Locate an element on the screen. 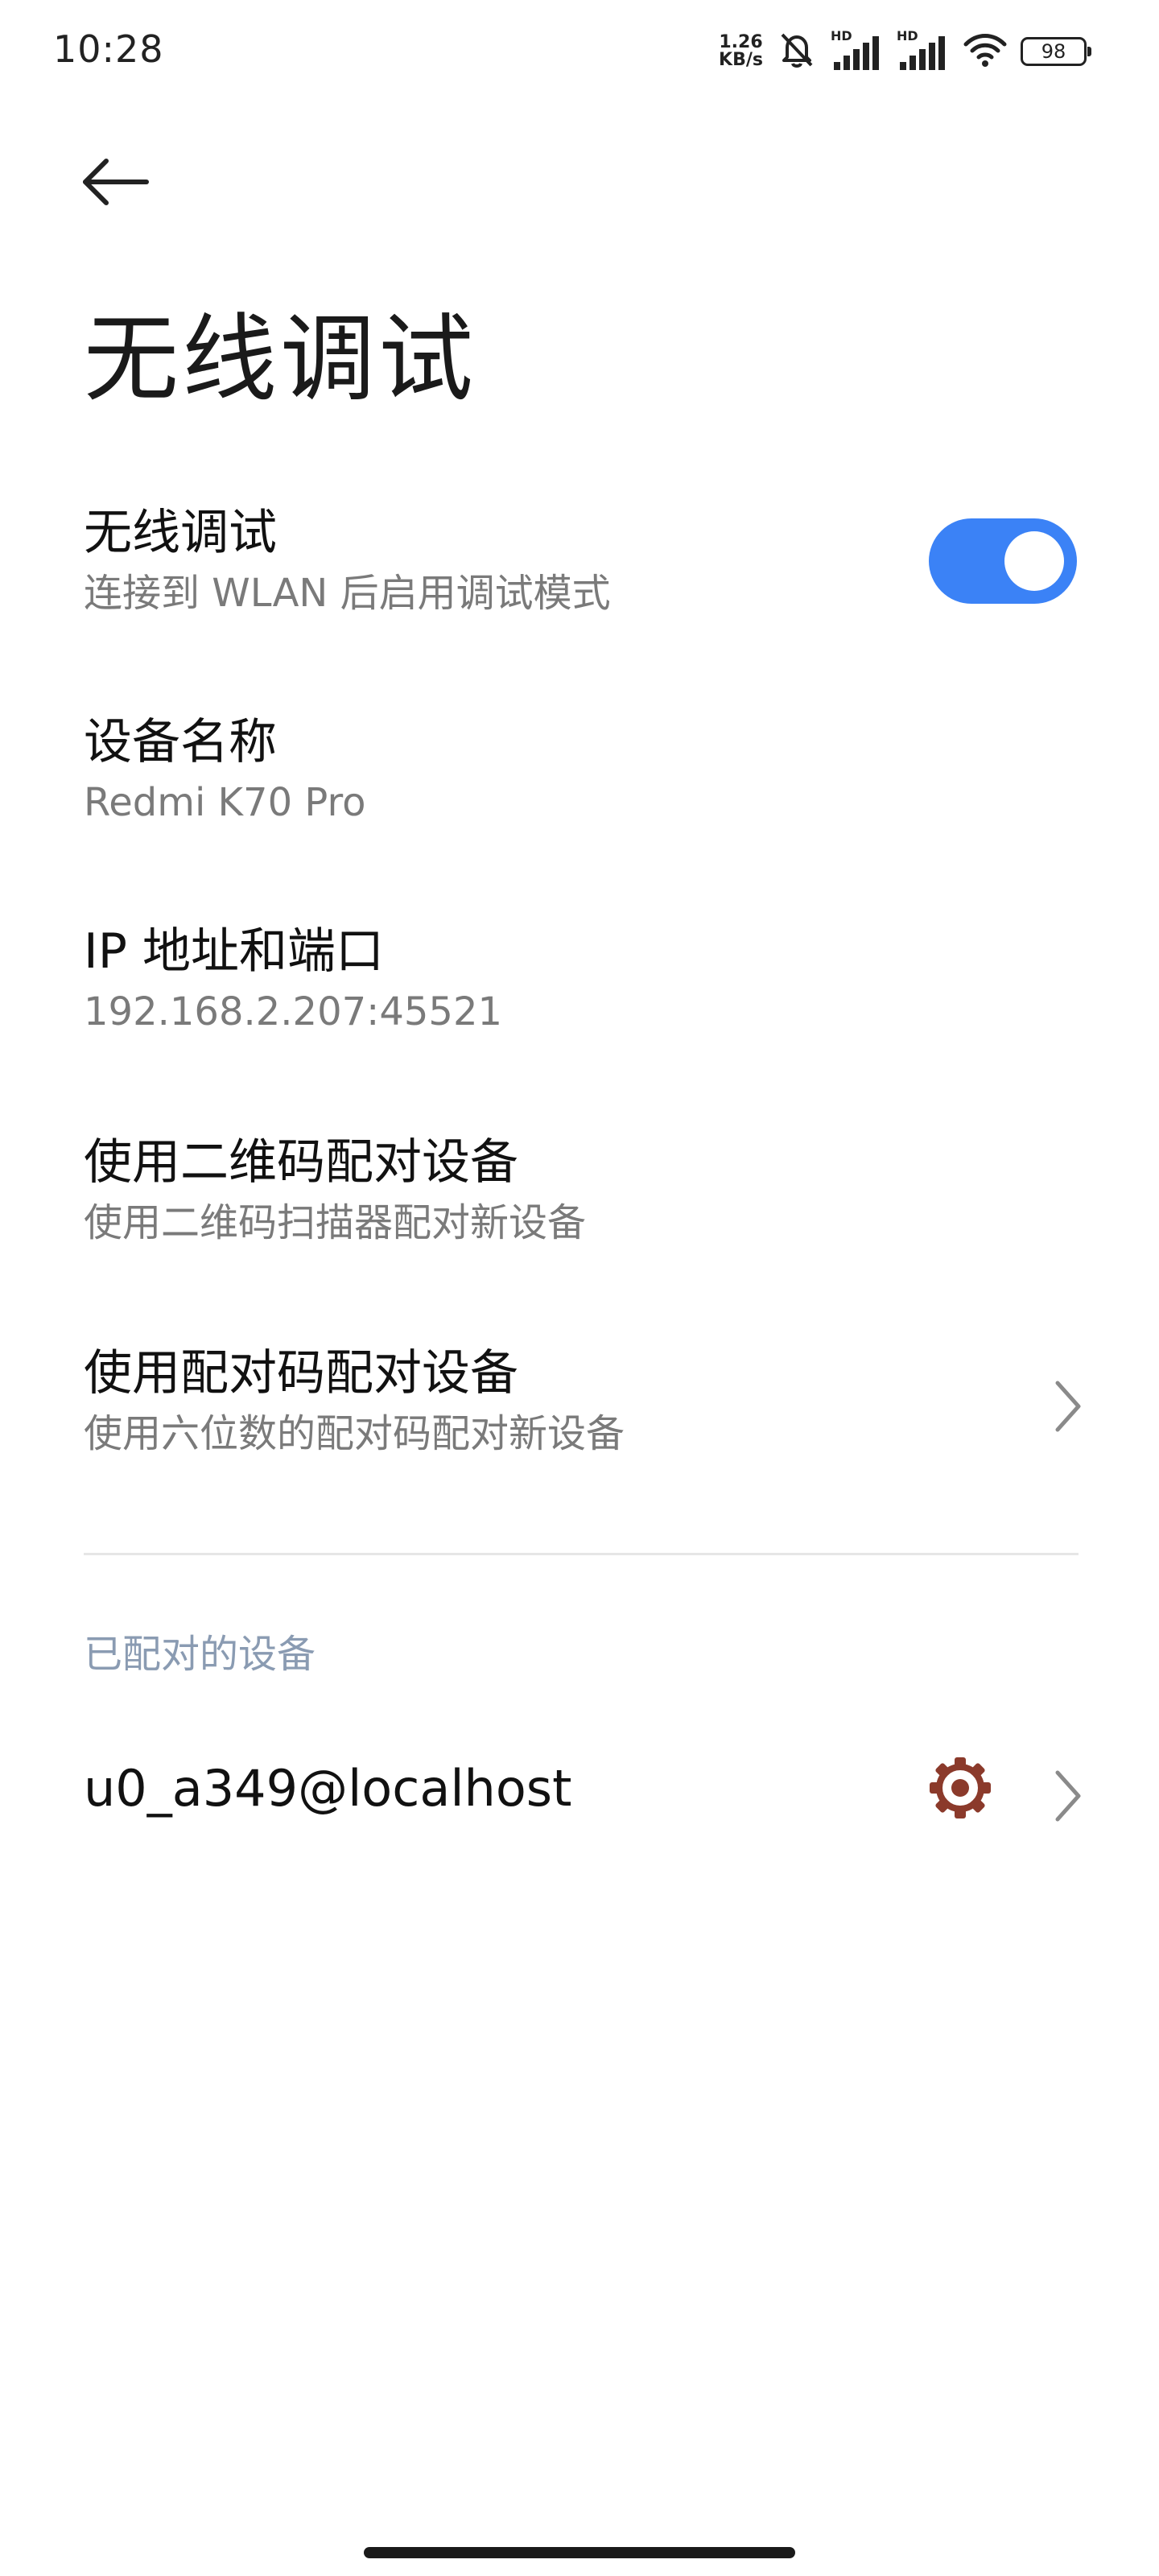 The image size is (1159, 2576). signal-1: HD is located at coordinates (857, 50).